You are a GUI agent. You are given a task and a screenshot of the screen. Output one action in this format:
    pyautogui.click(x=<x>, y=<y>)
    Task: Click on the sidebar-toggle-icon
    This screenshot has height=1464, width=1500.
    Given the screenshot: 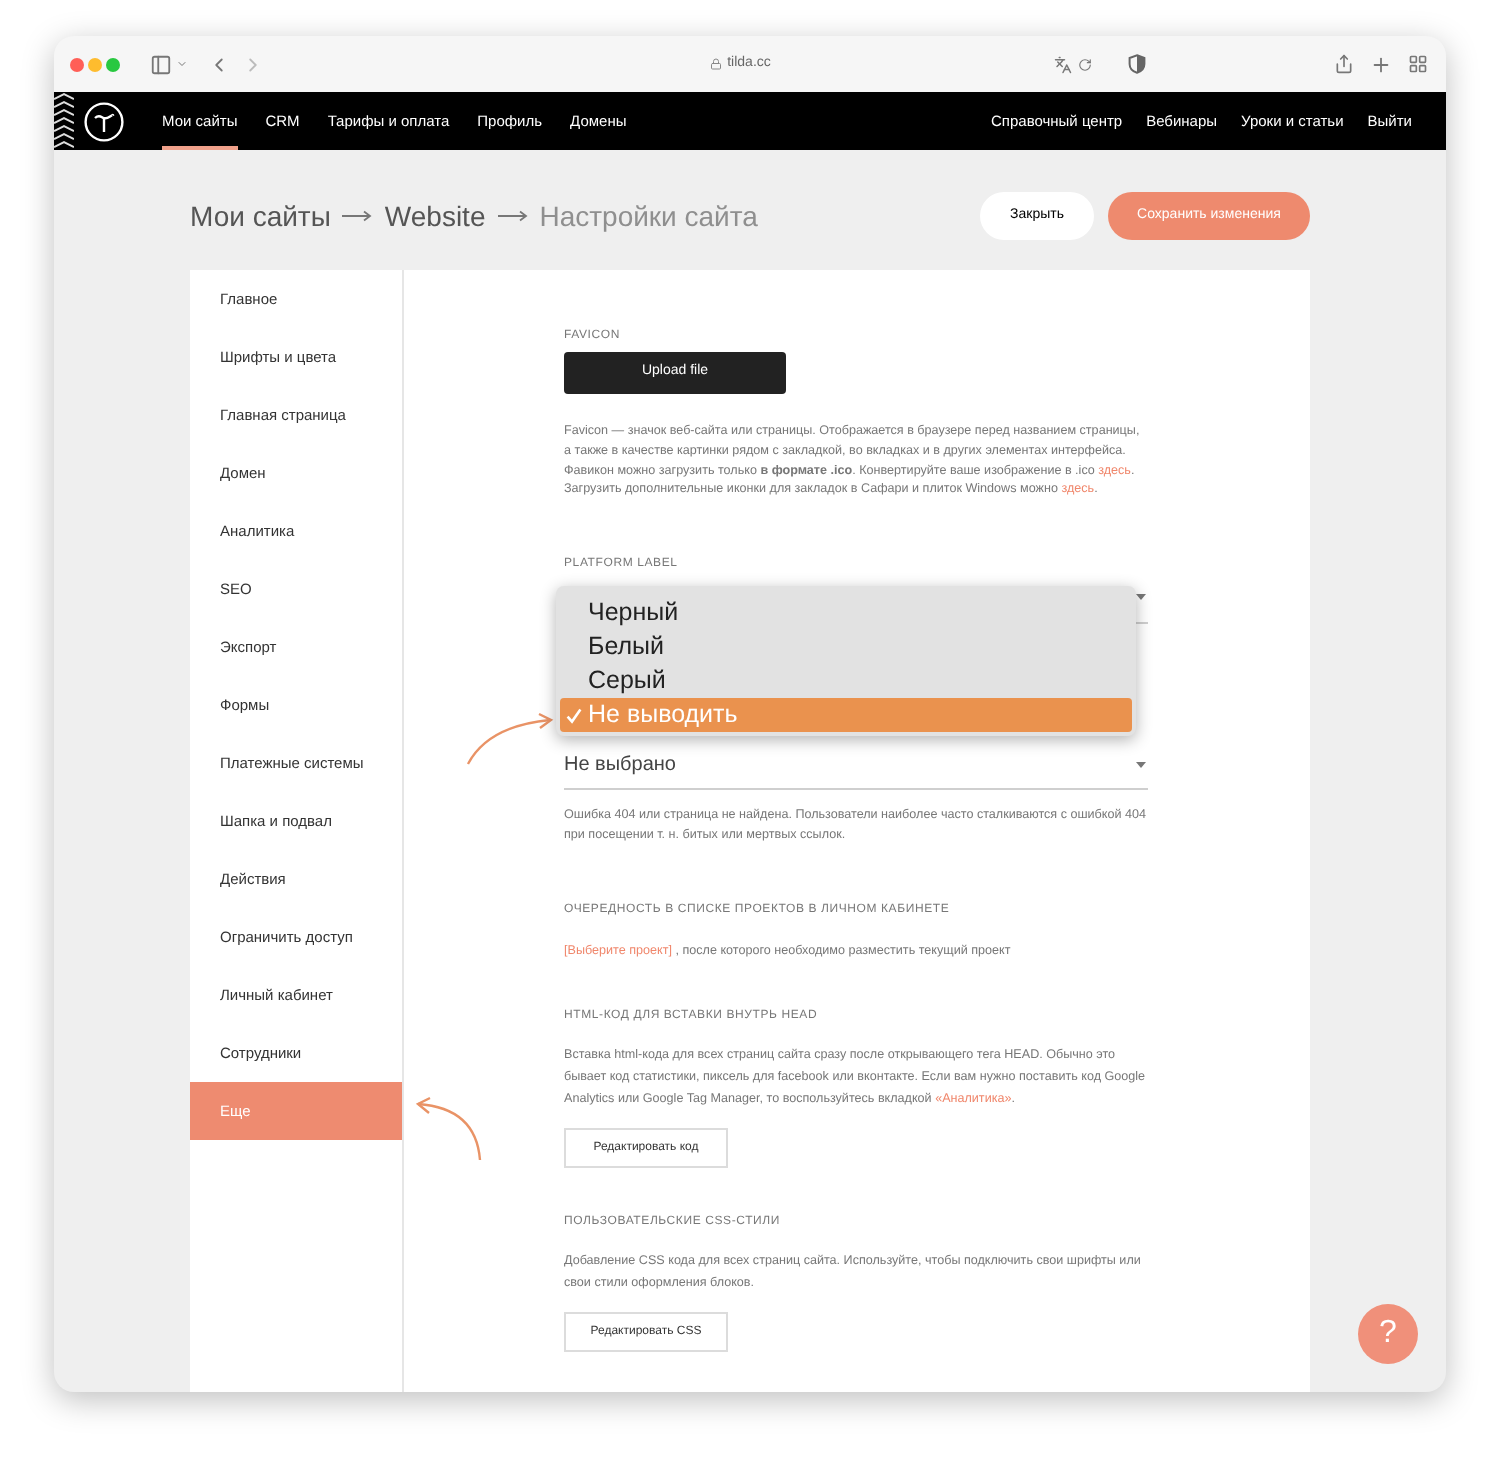 What is the action you would take?
    pyautogui.click(x=161, y=64)
    